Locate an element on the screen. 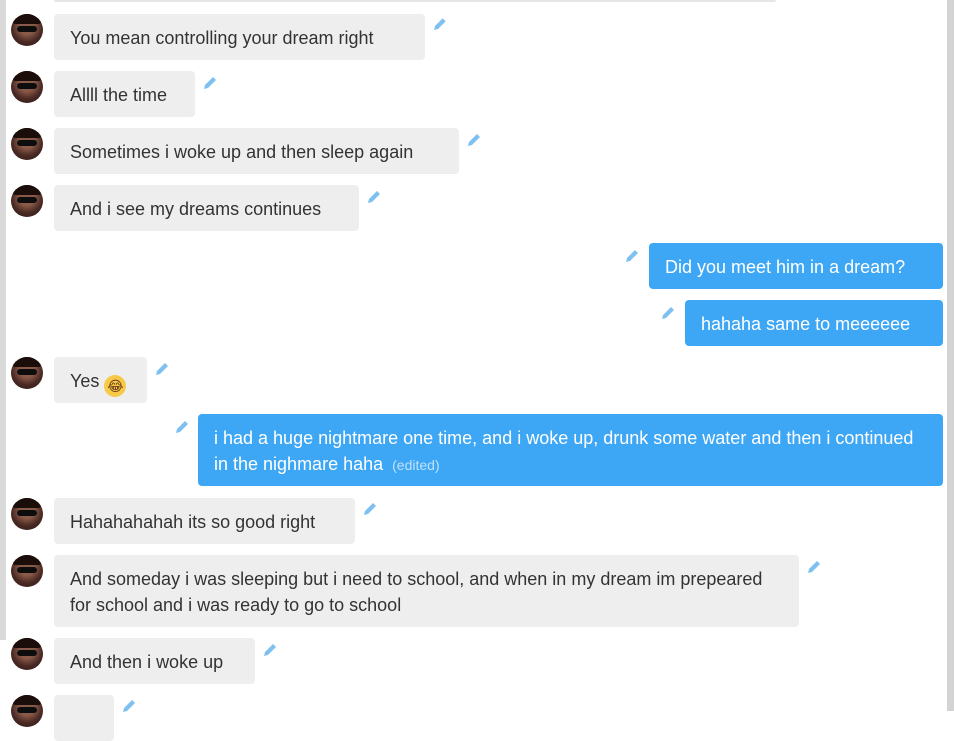  previous-message-bubble-edge is located at coordinates (415, 1).